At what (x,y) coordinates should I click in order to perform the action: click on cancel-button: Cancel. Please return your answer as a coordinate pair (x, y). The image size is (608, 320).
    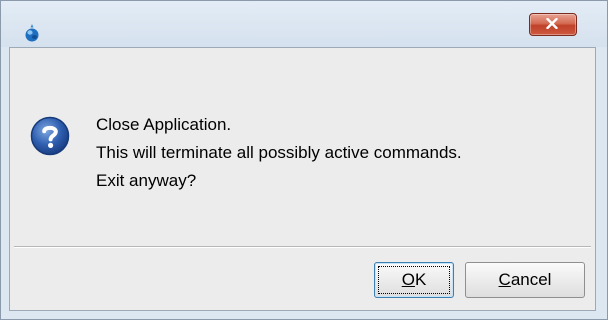
    Looking at the image, I should click on (525, 280).